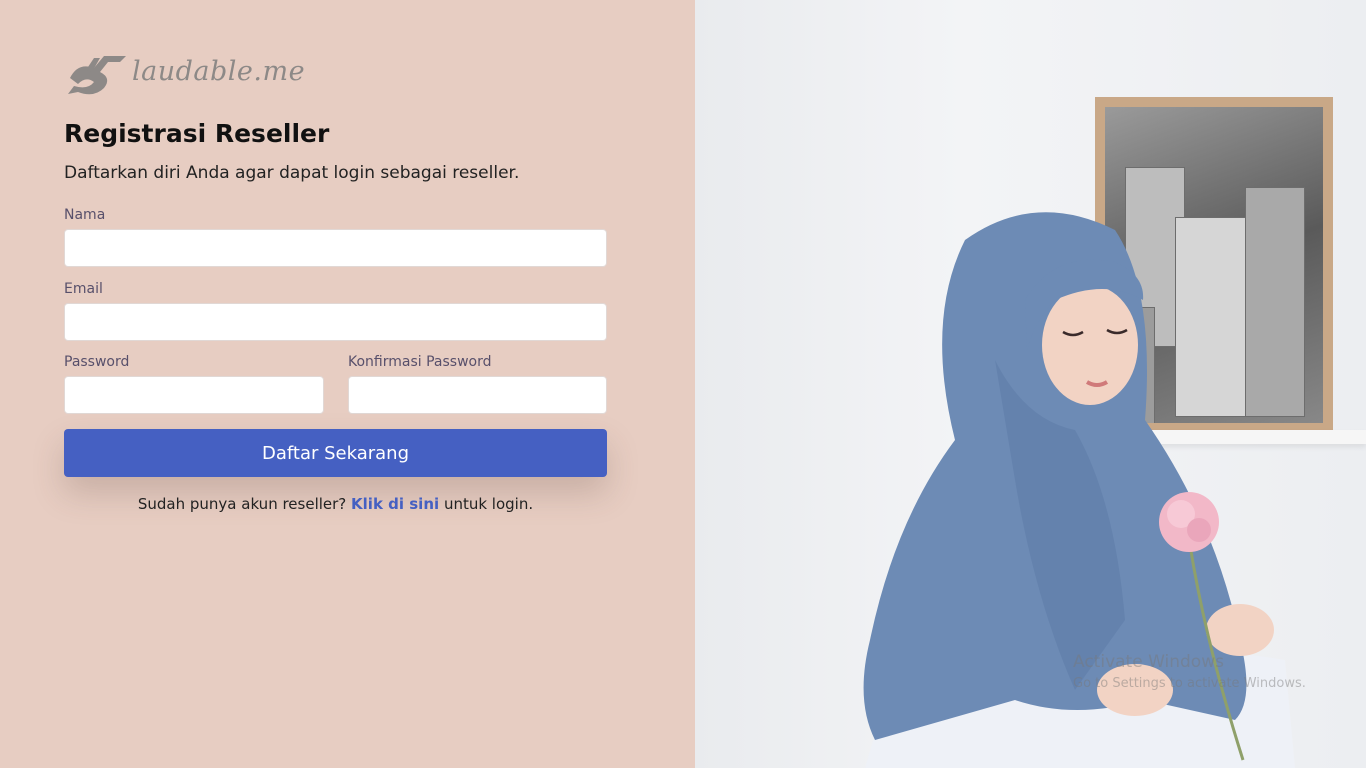 The width and height of the screenshot is (1366, 768). What do you see at coordinates (194, 395) in the screenshot?
I see `password-input` at bounding box center [194, 395].